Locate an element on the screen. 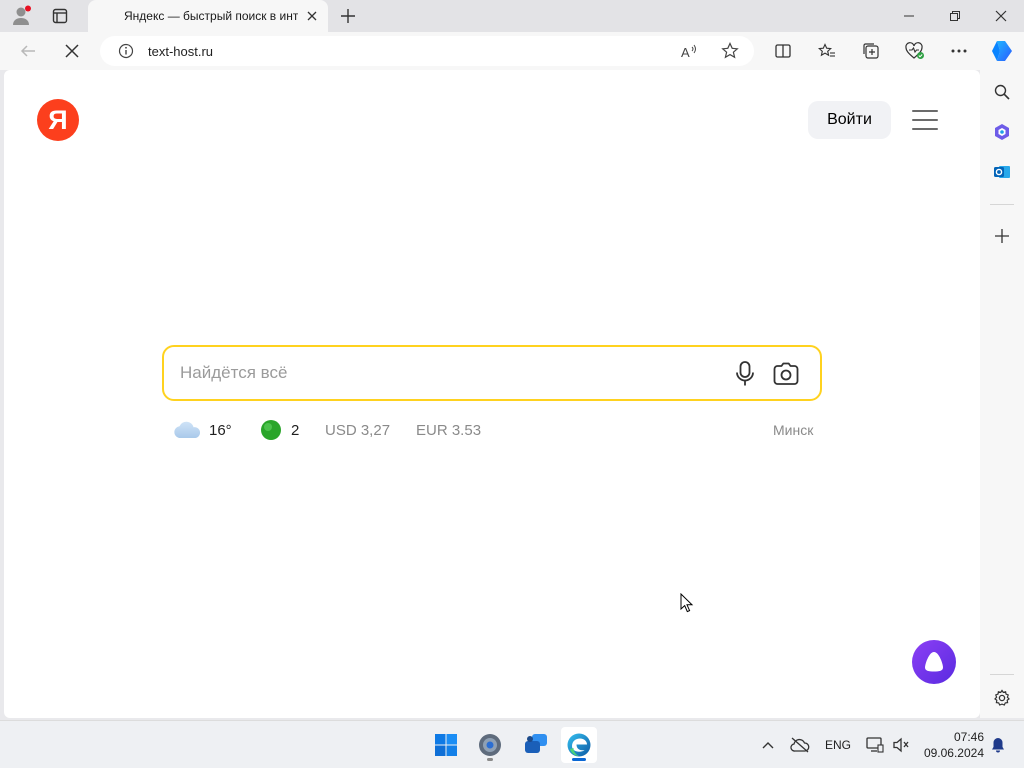  chat-icon is located at coordinates (536, 743).